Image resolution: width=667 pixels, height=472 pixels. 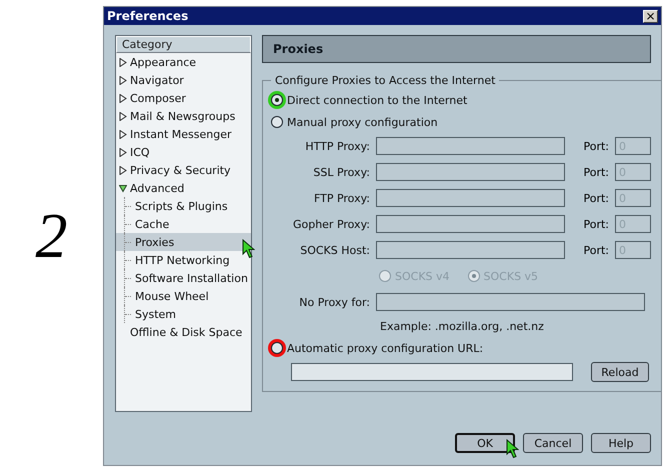 I want to click on proxy-label: SSL Proxy:, so click(x=341, y=172).